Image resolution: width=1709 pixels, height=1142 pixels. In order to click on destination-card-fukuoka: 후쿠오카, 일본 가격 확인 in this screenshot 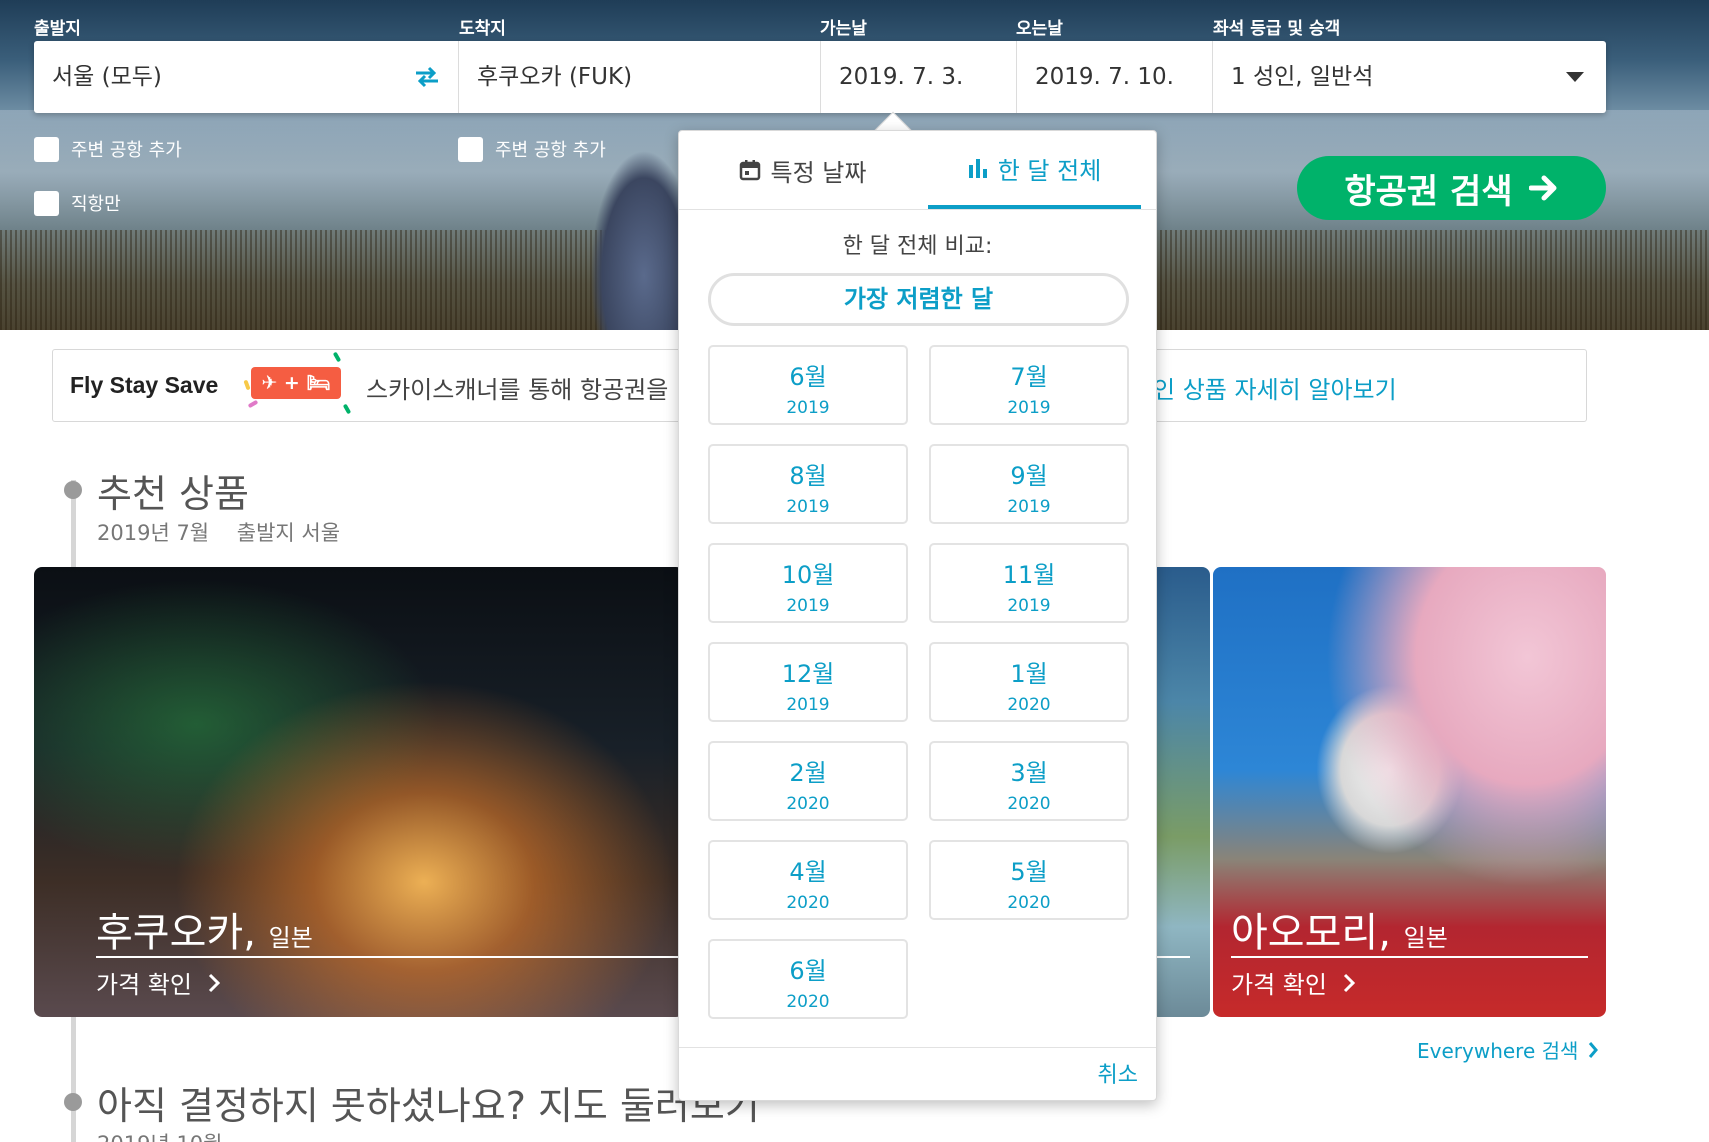, I will do `click(359, 792)`.